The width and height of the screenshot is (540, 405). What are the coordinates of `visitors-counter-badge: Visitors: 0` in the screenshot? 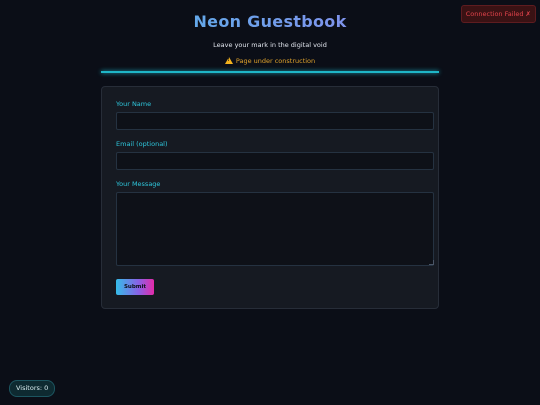 It's located at (32, 388).